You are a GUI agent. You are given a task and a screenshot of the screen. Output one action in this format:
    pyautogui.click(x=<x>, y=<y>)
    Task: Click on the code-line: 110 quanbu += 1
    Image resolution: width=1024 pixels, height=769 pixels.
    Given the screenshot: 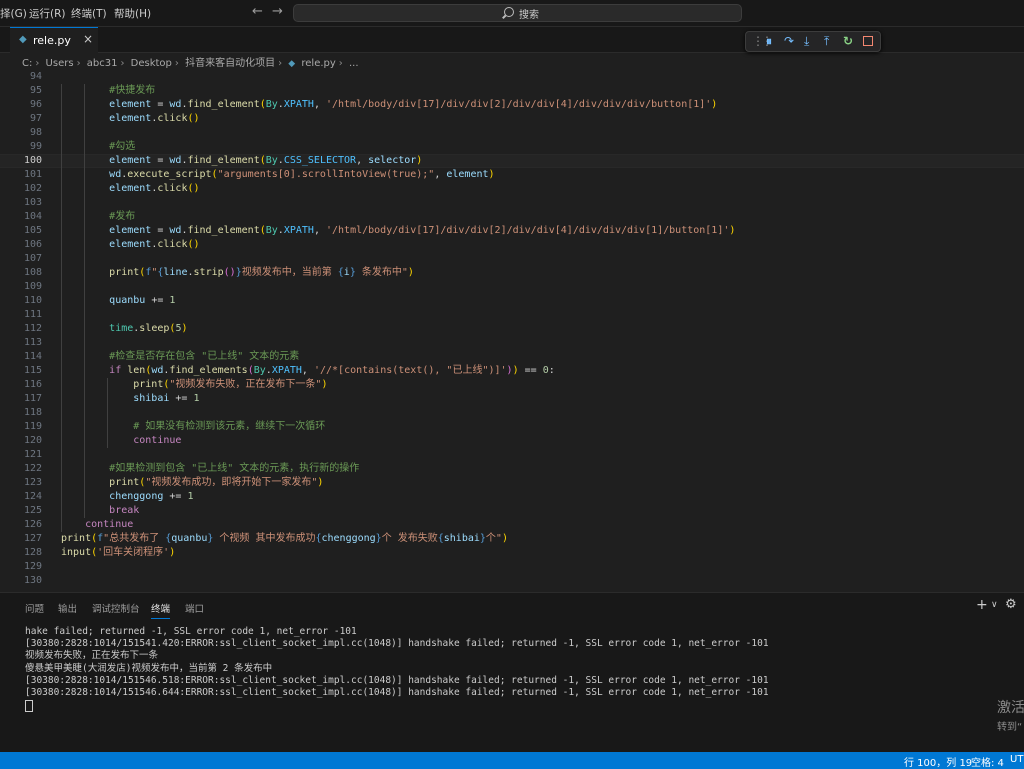 What is the action you would take?
    pyautogui.click(x=512, y=301)
    